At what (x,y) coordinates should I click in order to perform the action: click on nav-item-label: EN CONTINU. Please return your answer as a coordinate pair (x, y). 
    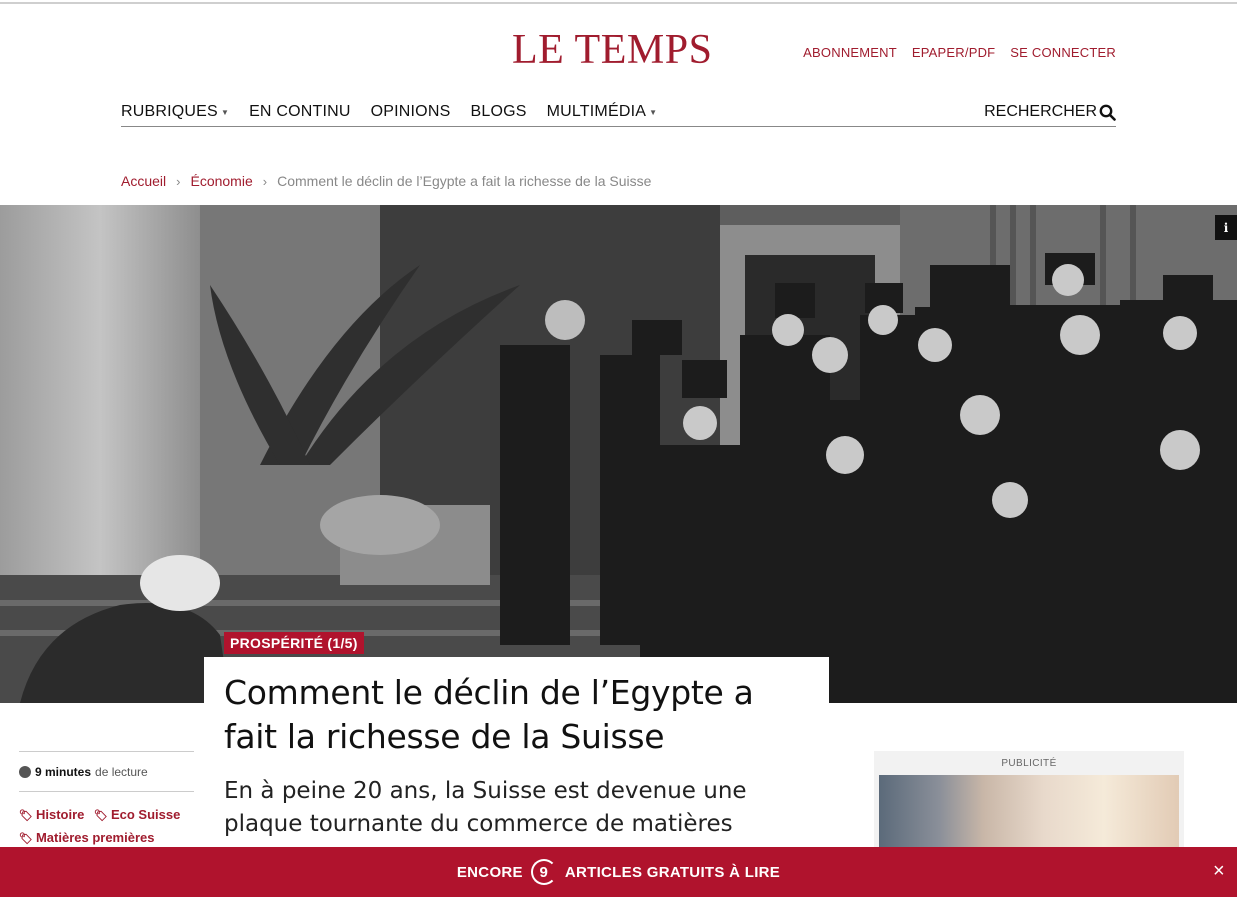
    Looking at the image, I should click on (300, 111).